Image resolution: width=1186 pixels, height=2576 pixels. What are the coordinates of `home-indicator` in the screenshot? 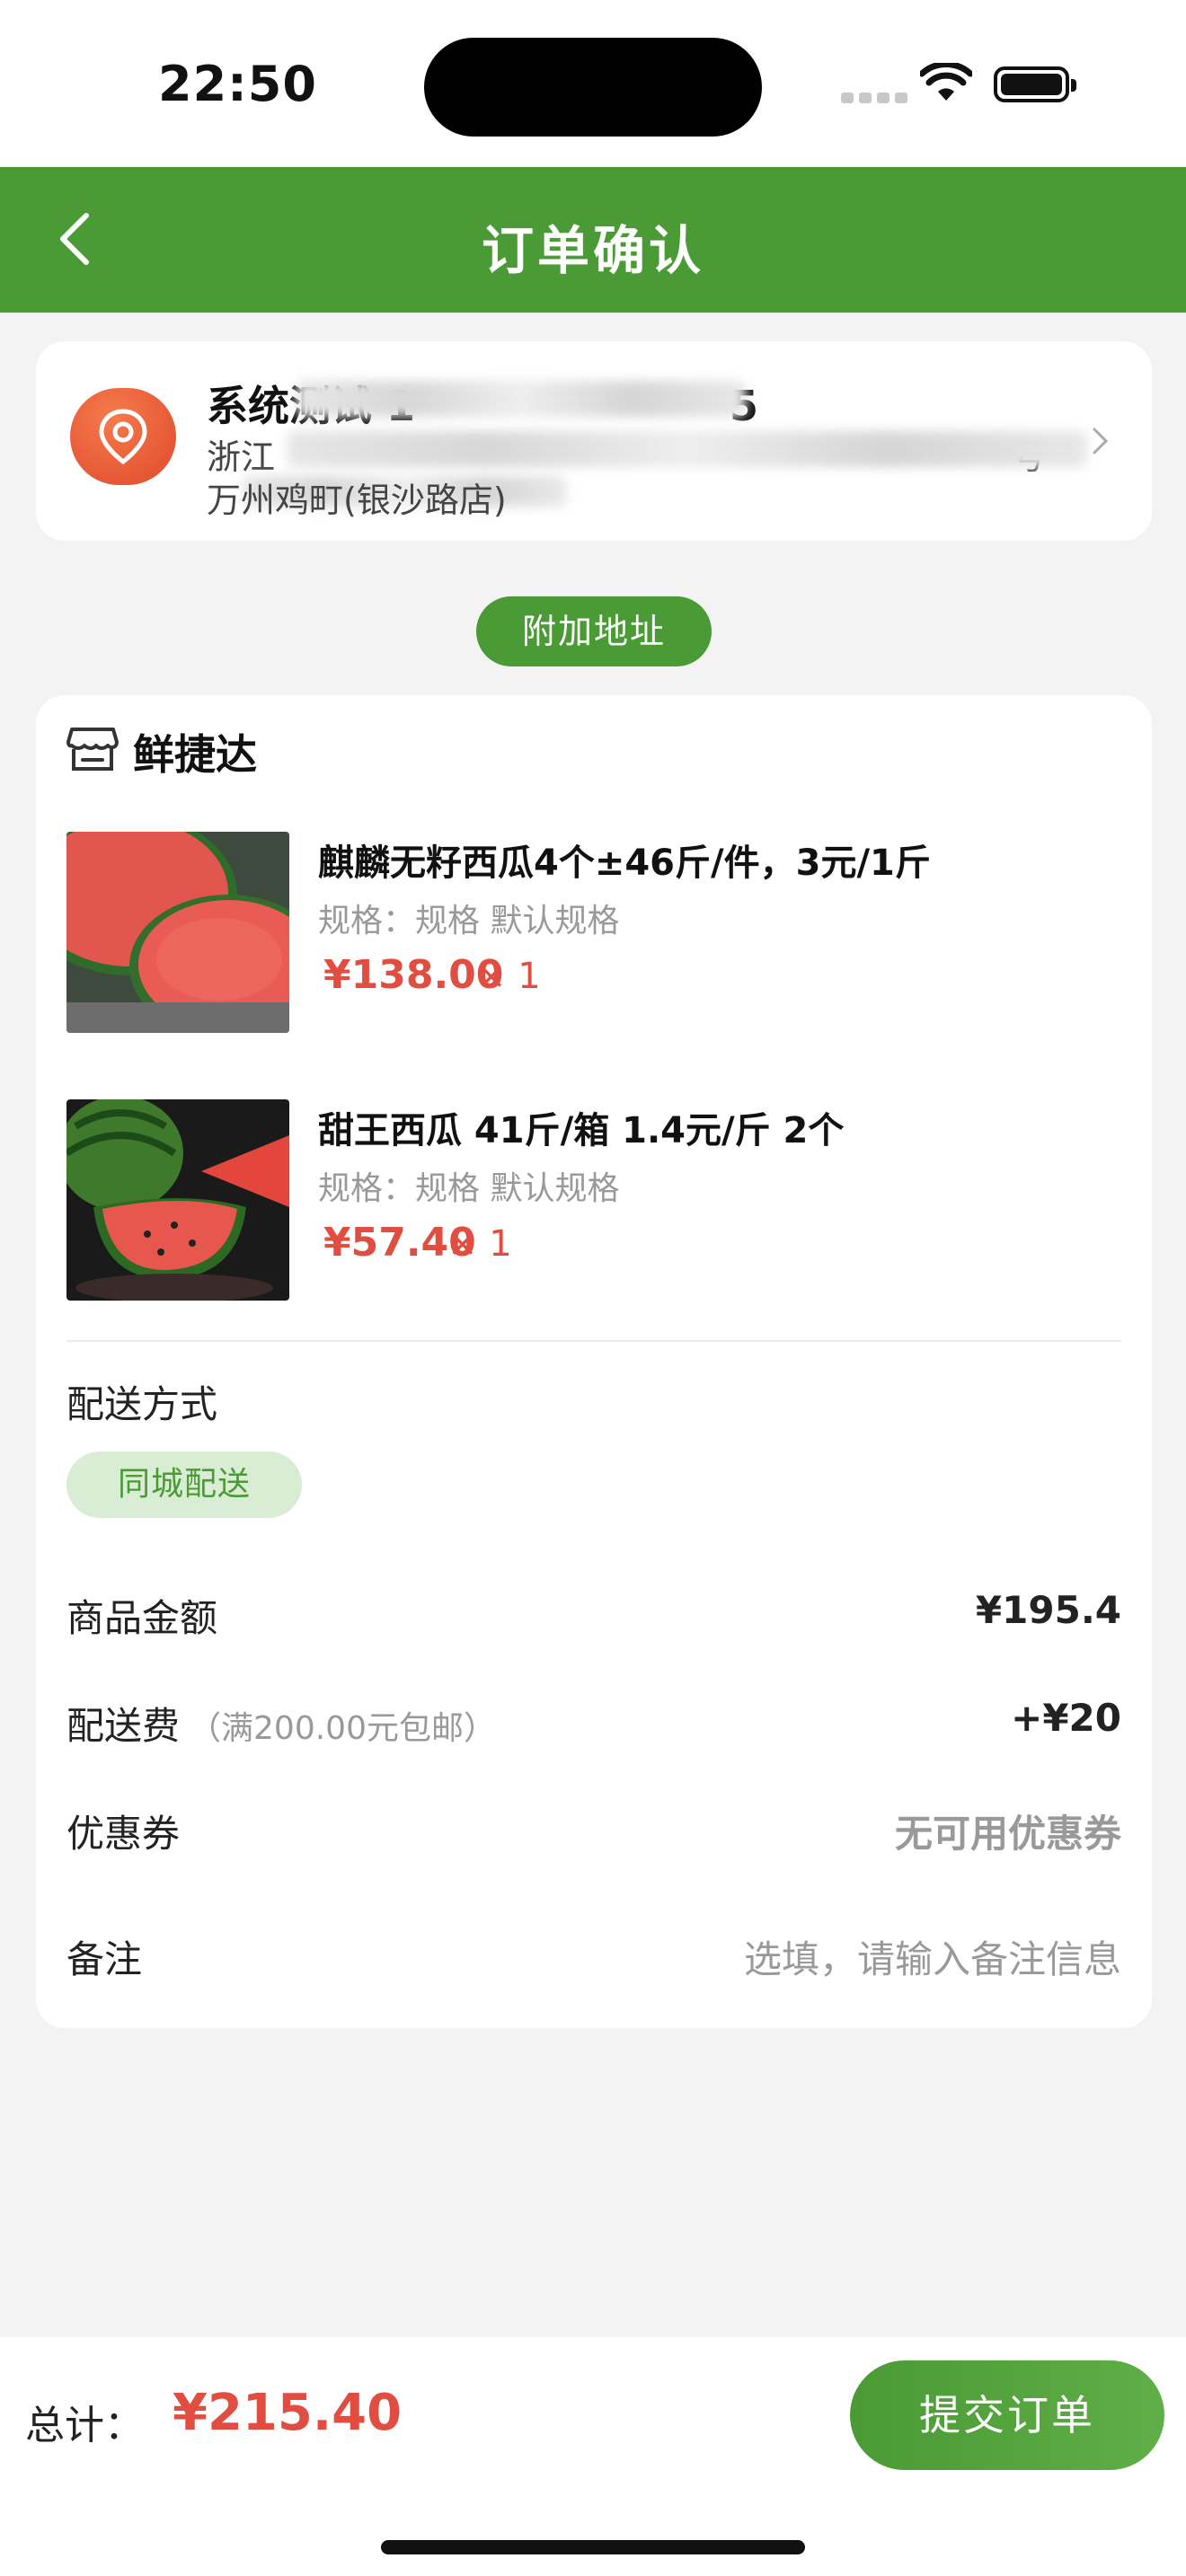 It's located at (593, 2547).